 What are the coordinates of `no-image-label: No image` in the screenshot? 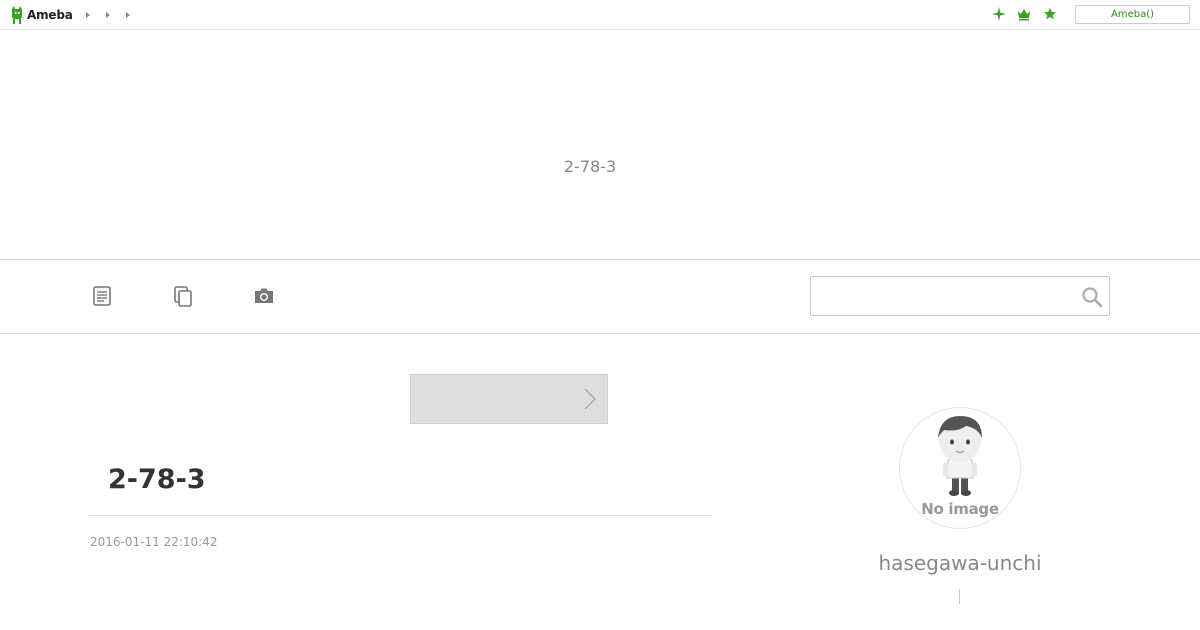 It's located at (960, 509).